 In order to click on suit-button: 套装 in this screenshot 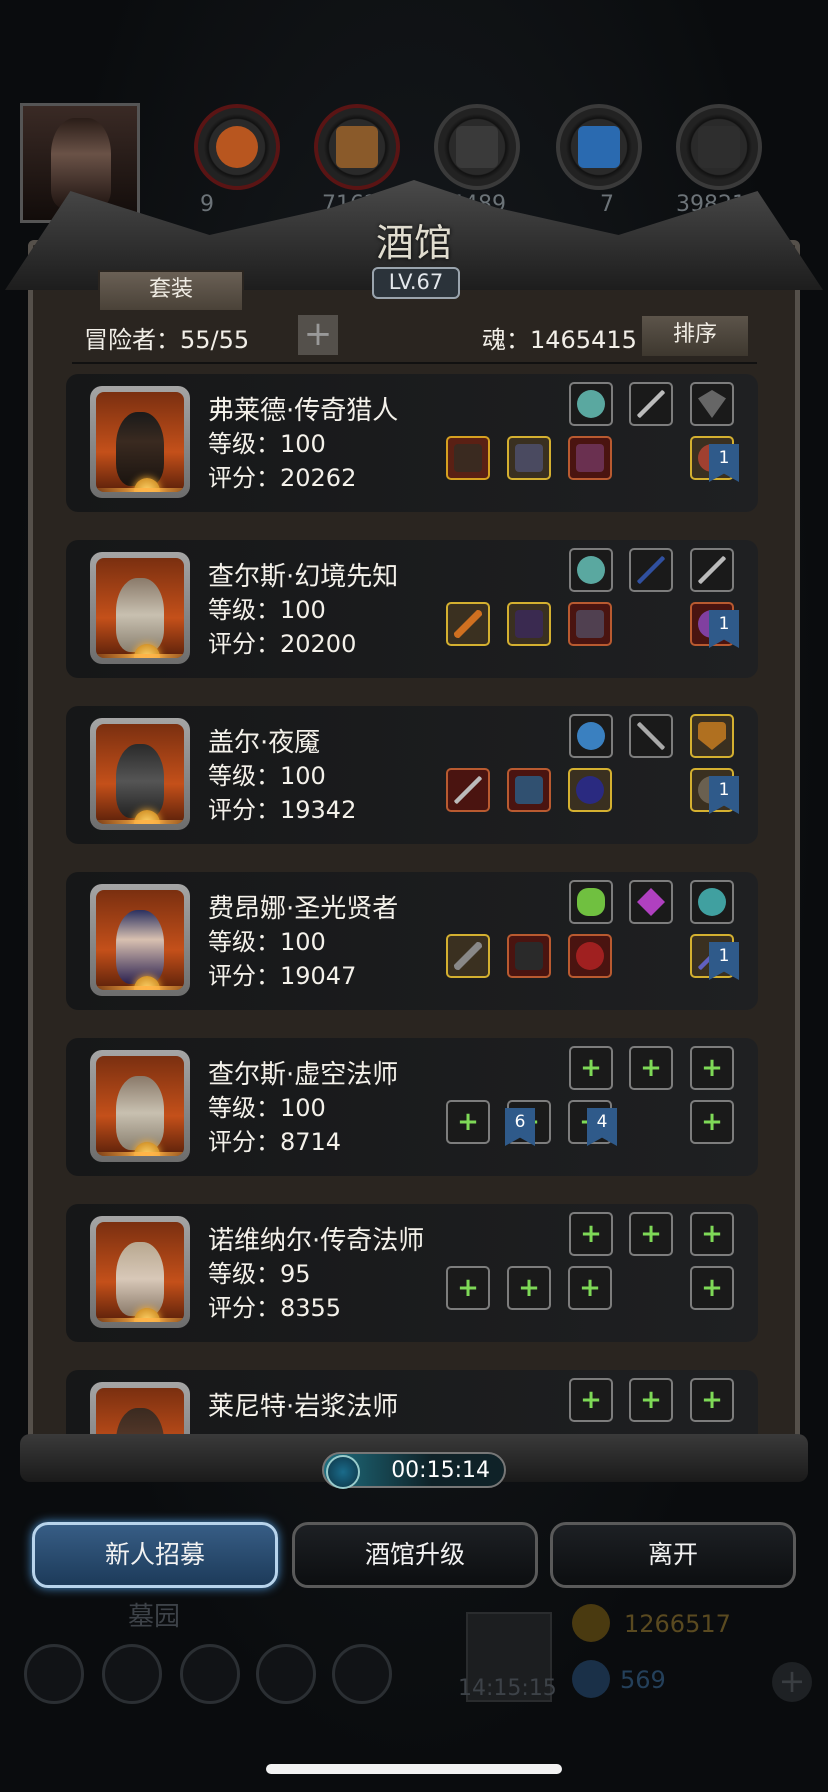, I will do `click(171, 291)`.